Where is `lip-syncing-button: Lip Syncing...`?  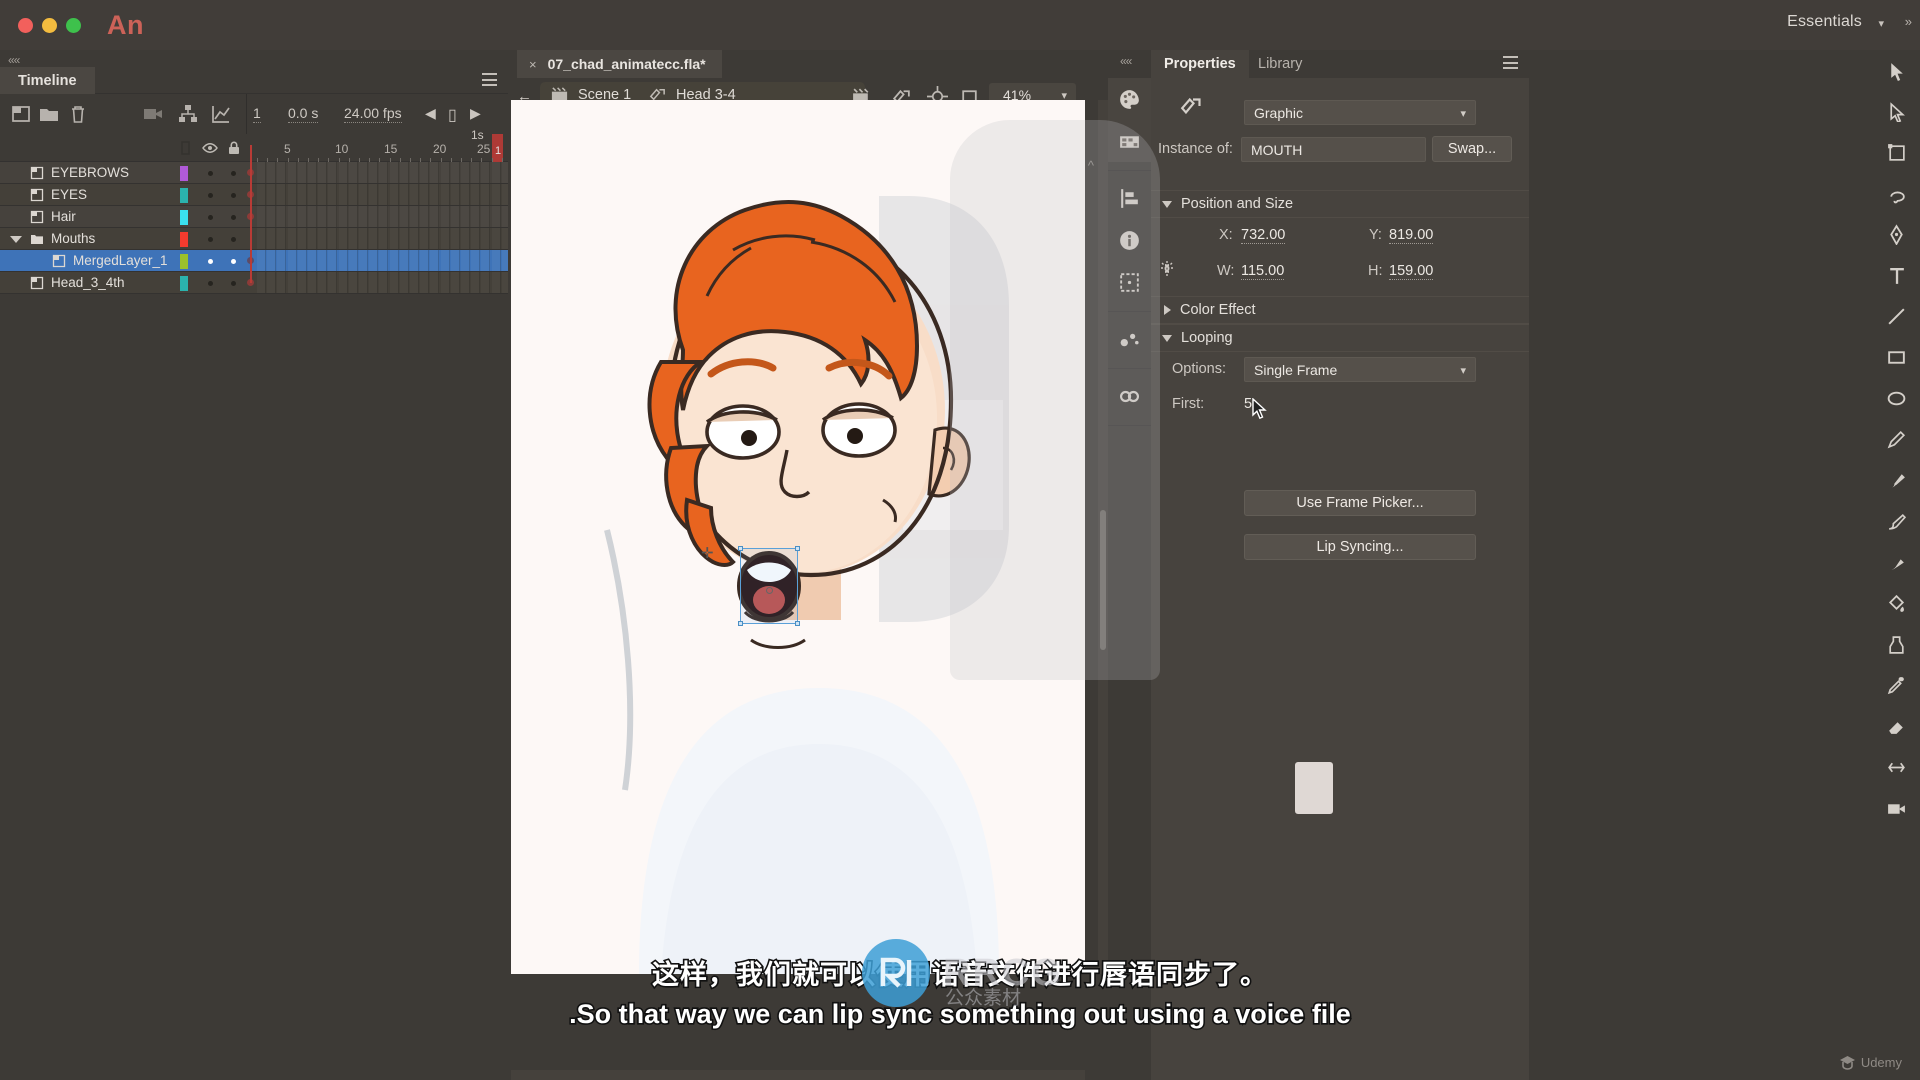 lip-syncing-button: Lip Syncing... is located at coordinates (1360, 547).